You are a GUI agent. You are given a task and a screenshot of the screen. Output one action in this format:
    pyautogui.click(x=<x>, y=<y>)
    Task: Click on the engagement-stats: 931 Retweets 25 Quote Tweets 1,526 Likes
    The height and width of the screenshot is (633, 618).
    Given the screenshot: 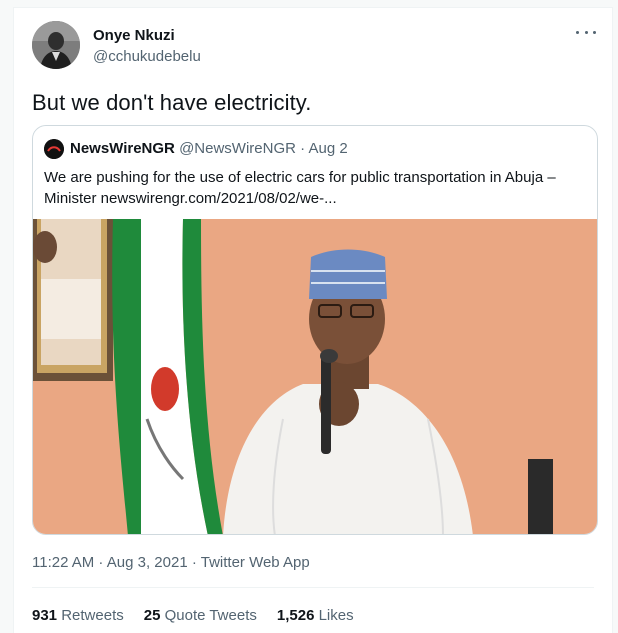 What is the action you would take?
    pyautogui.click(x=193, y=615)
    